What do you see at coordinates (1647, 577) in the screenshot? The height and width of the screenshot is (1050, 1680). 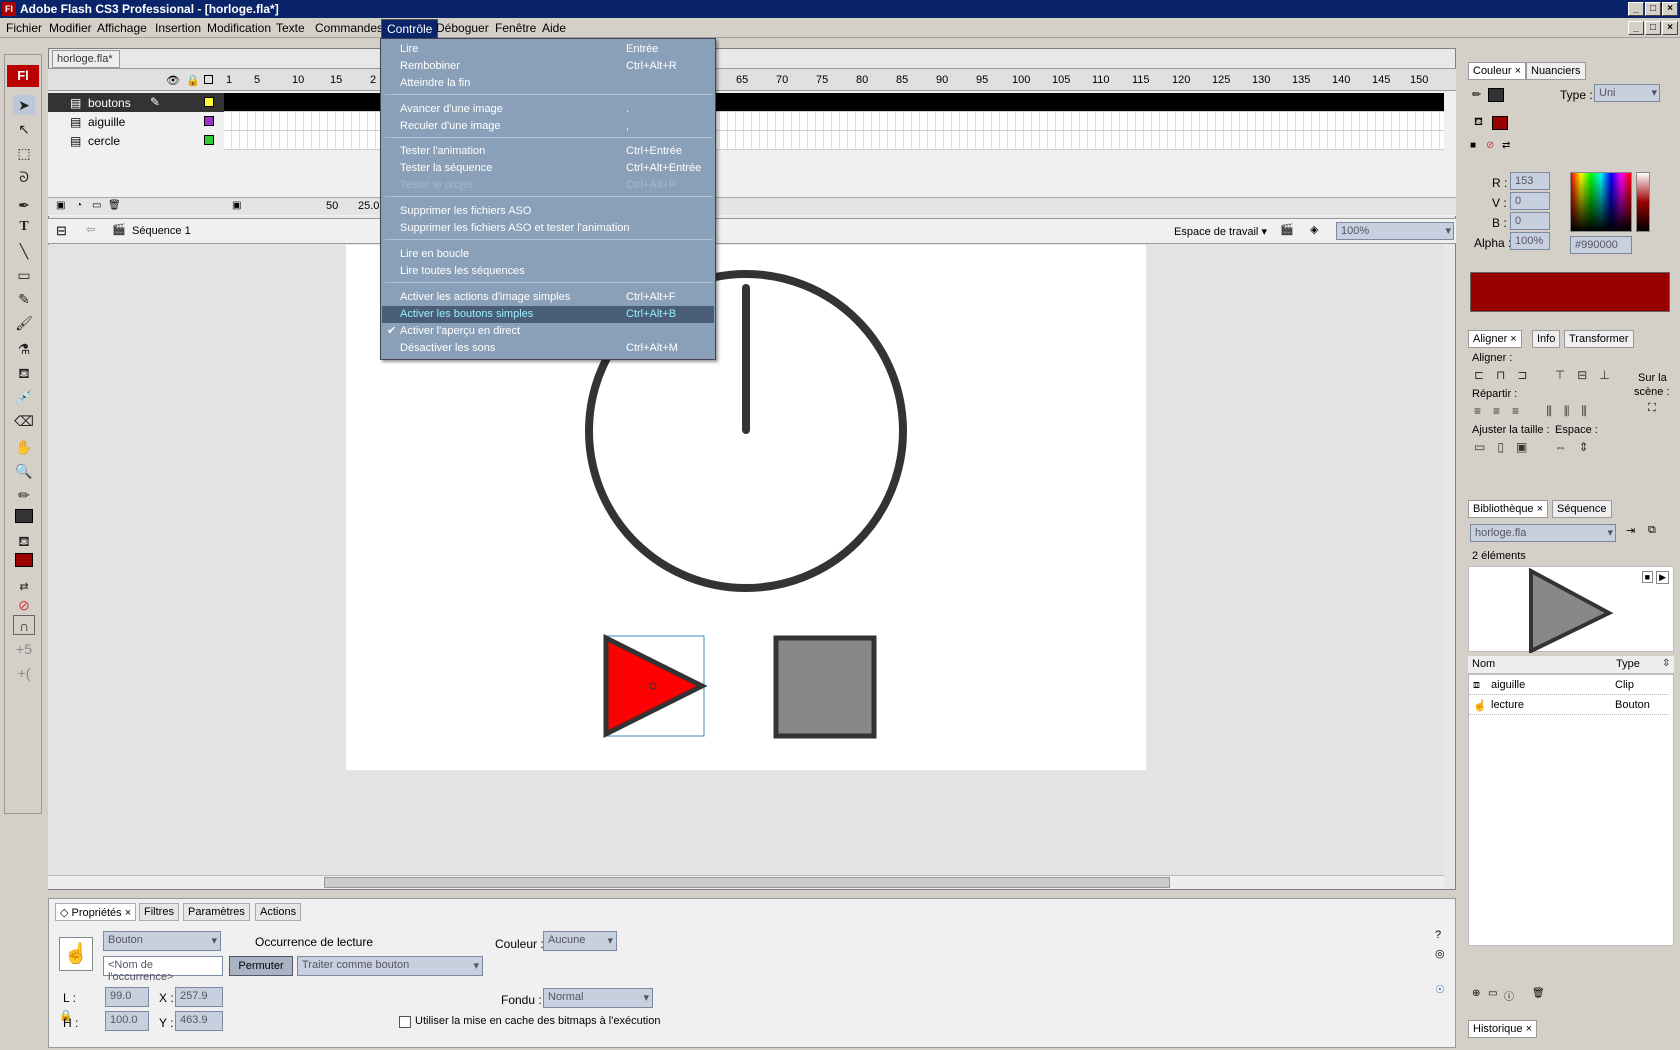 I see `stop-icon: ■` at bounding box center [1647, 577].